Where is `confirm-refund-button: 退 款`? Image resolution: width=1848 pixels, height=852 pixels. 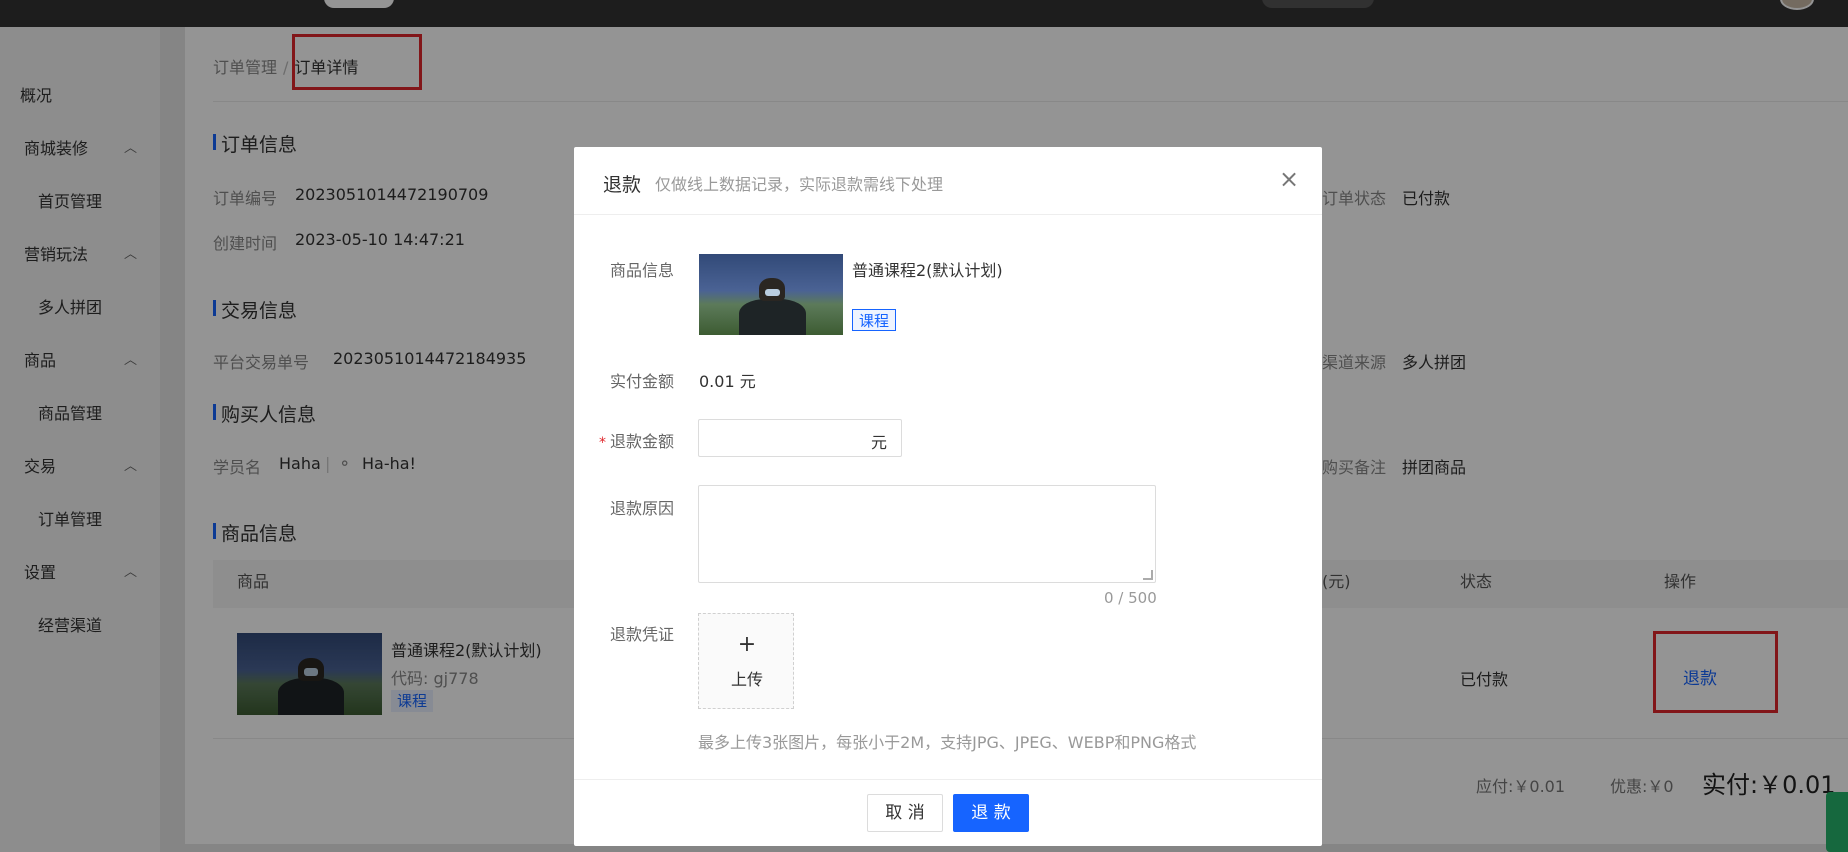 confirm-refund-button: 退 款 is located at coordinates (991, 813).